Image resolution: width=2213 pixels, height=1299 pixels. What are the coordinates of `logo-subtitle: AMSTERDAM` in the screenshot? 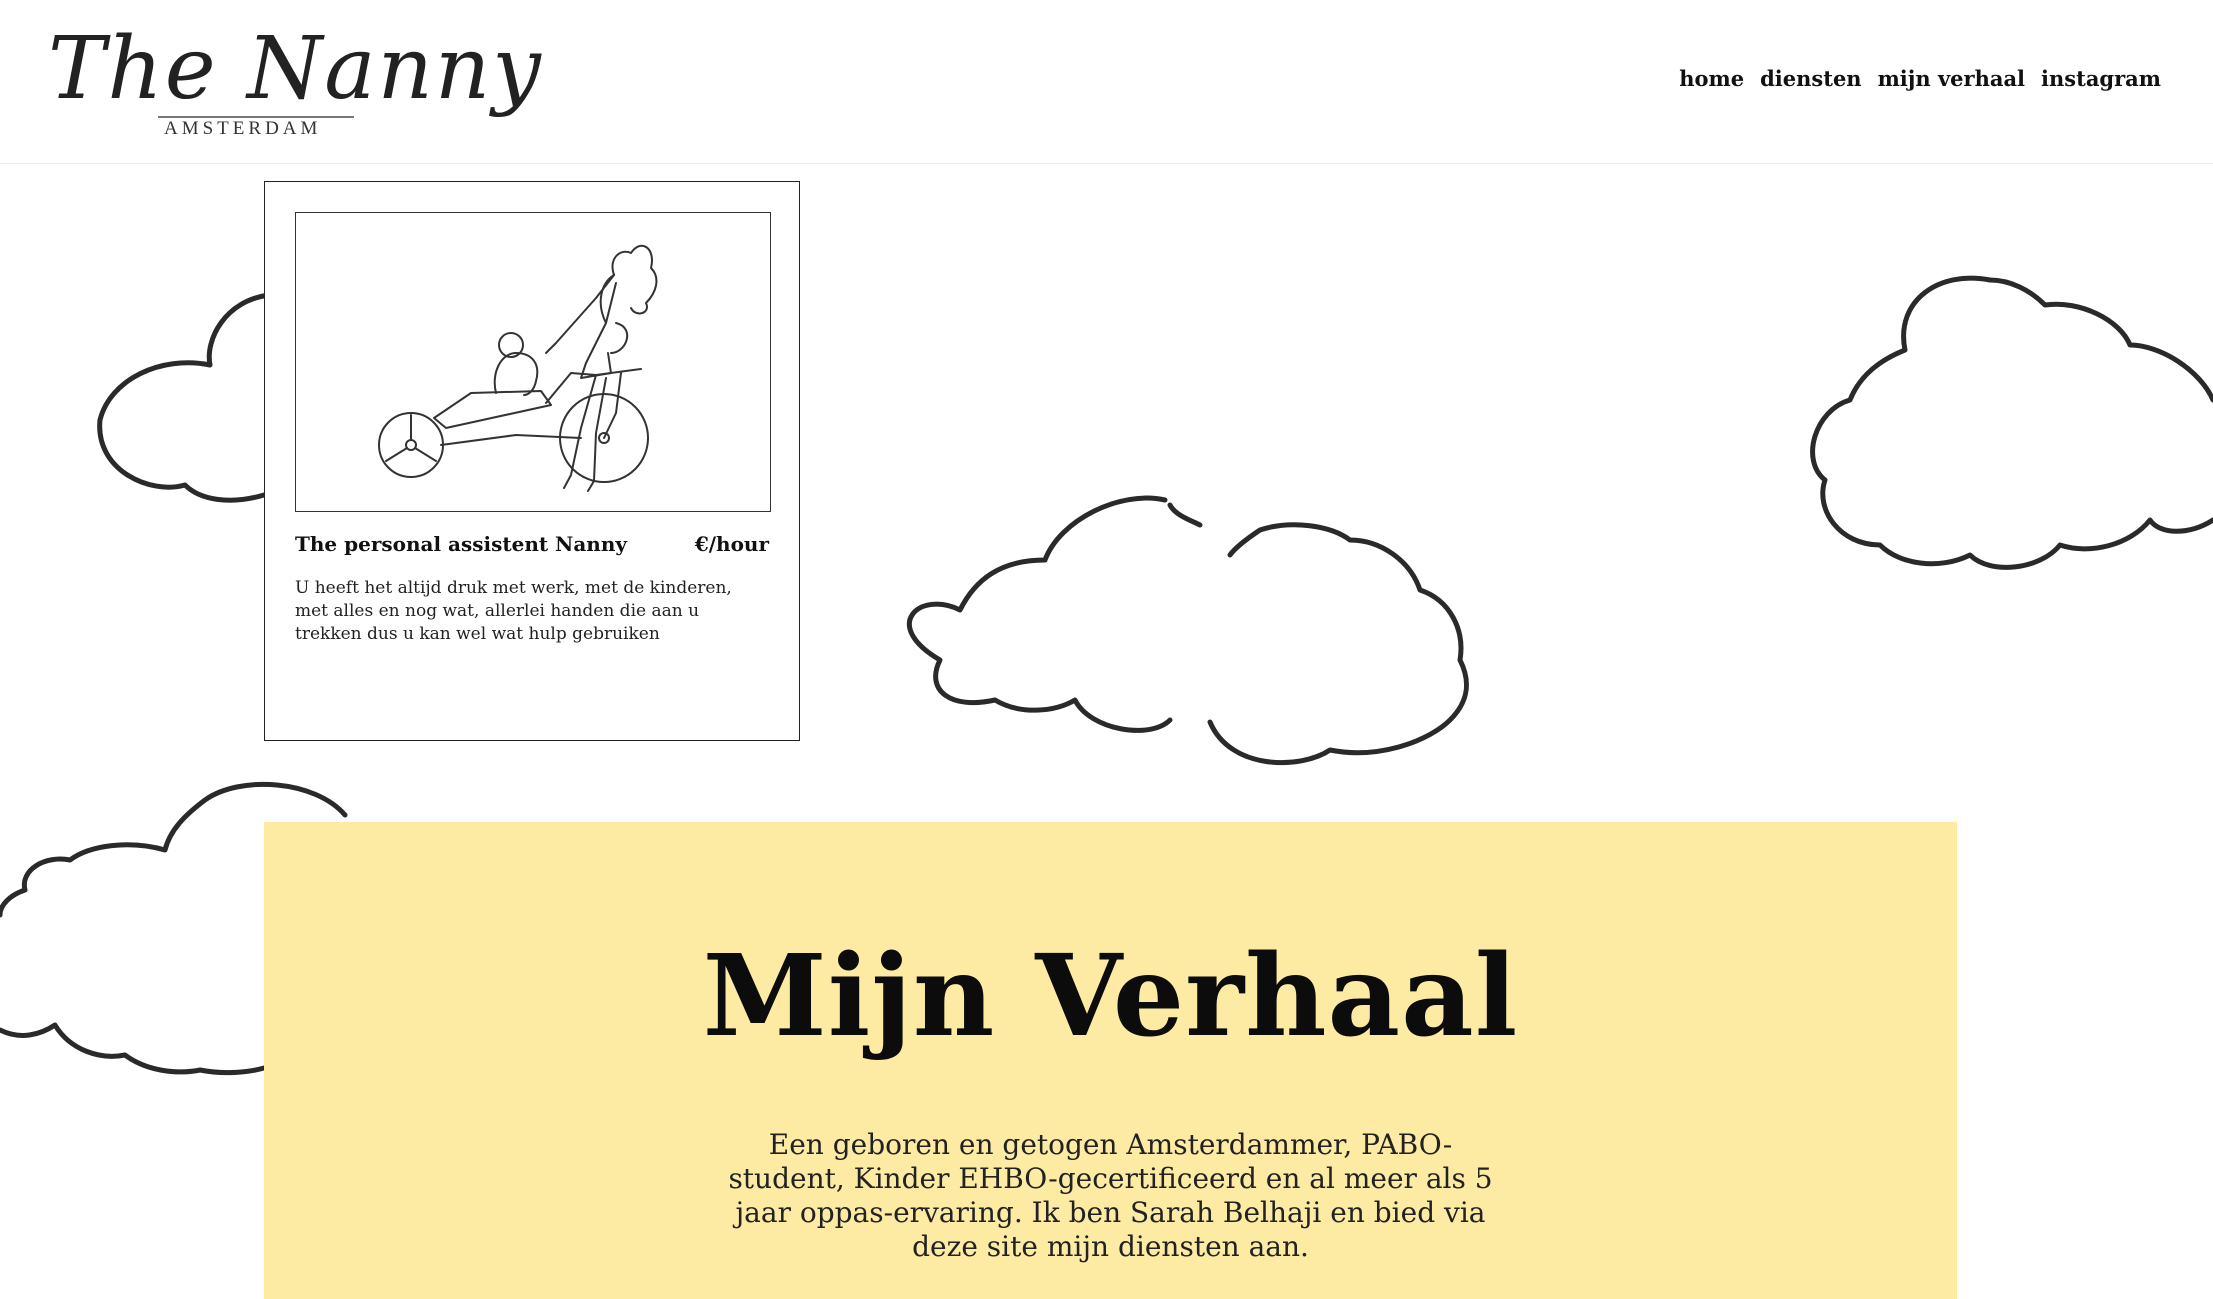 It's located at (243, 128).